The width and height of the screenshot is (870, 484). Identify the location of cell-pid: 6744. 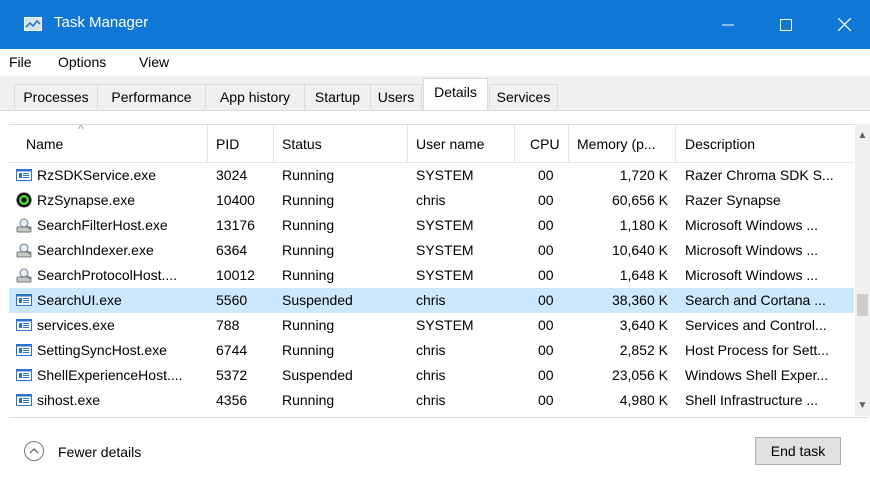
(232, 350).